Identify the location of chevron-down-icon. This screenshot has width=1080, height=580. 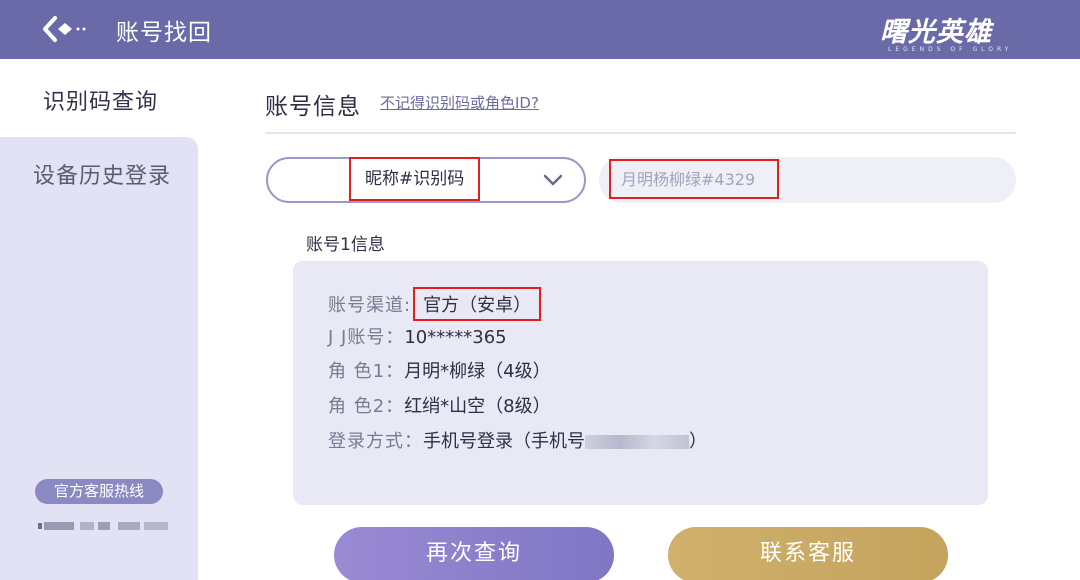
(553, 180).